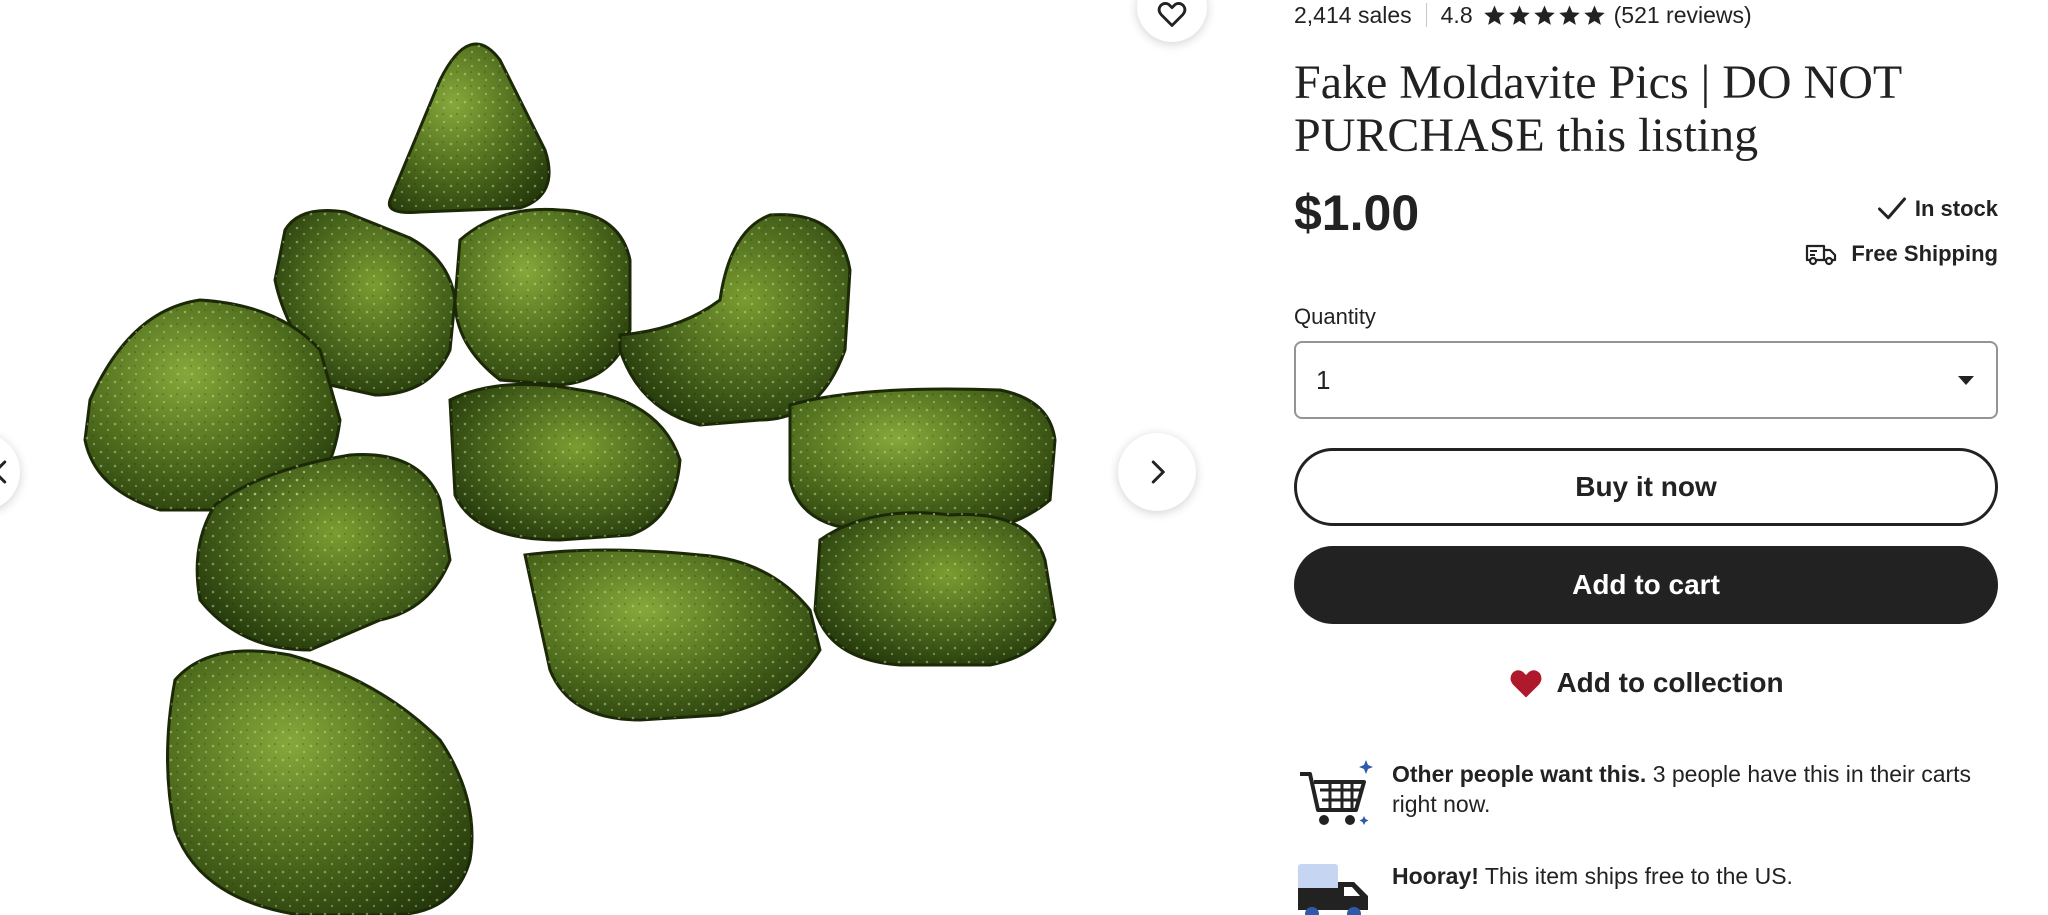  What do you see at coordinates (1353, 14) in the screenshot?
I see `sales-count: 2,414 sales` at bounding box center [1353, 14].